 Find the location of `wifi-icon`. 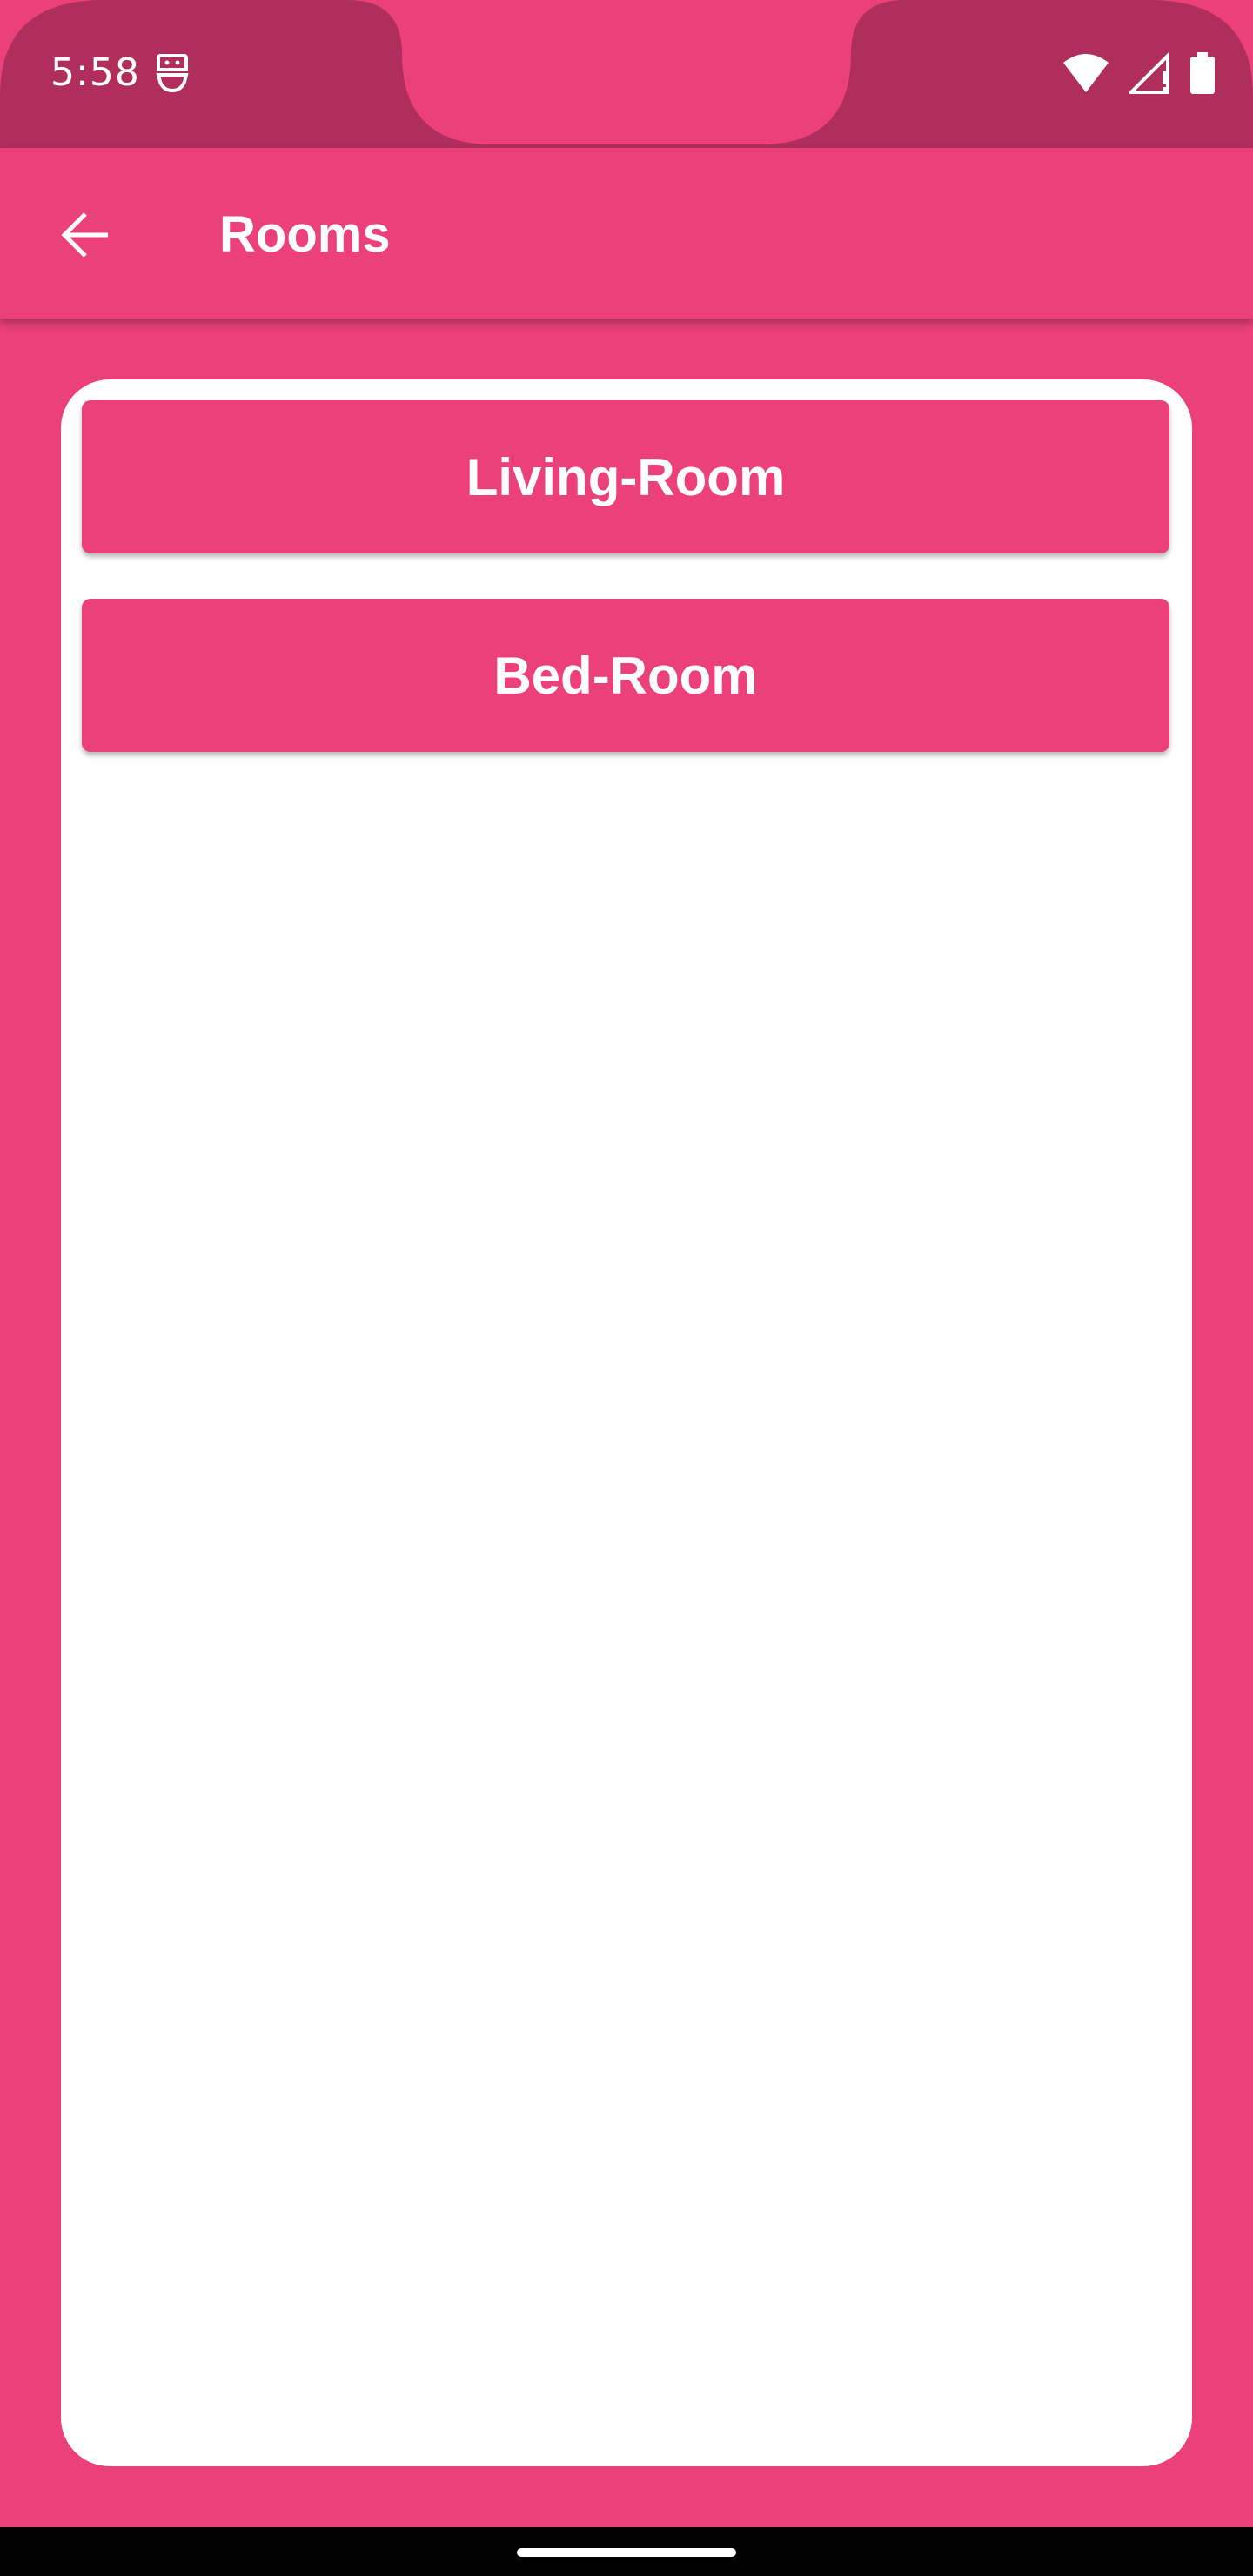

wifi-icon is located at coordinates (1086, 75).